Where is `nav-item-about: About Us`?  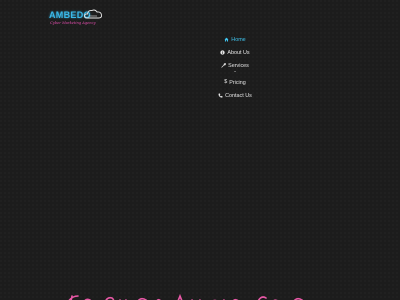
nav-item-about: About Us is located at coordinates (235, 52).